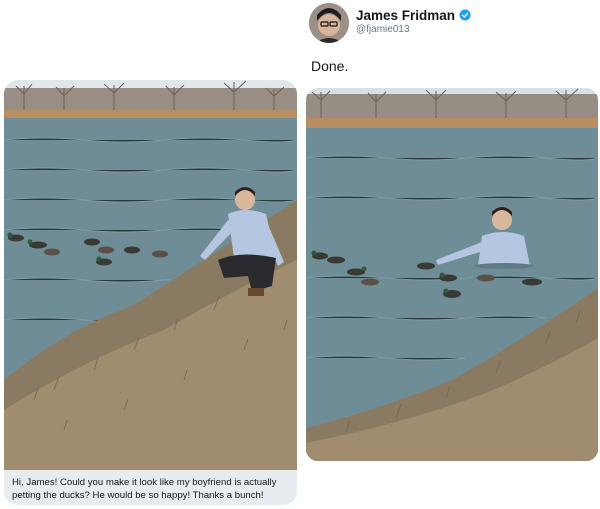  Describe the element at coordinates (330, 66) in the screenshot. I see `reply-text: Done.` at that location.